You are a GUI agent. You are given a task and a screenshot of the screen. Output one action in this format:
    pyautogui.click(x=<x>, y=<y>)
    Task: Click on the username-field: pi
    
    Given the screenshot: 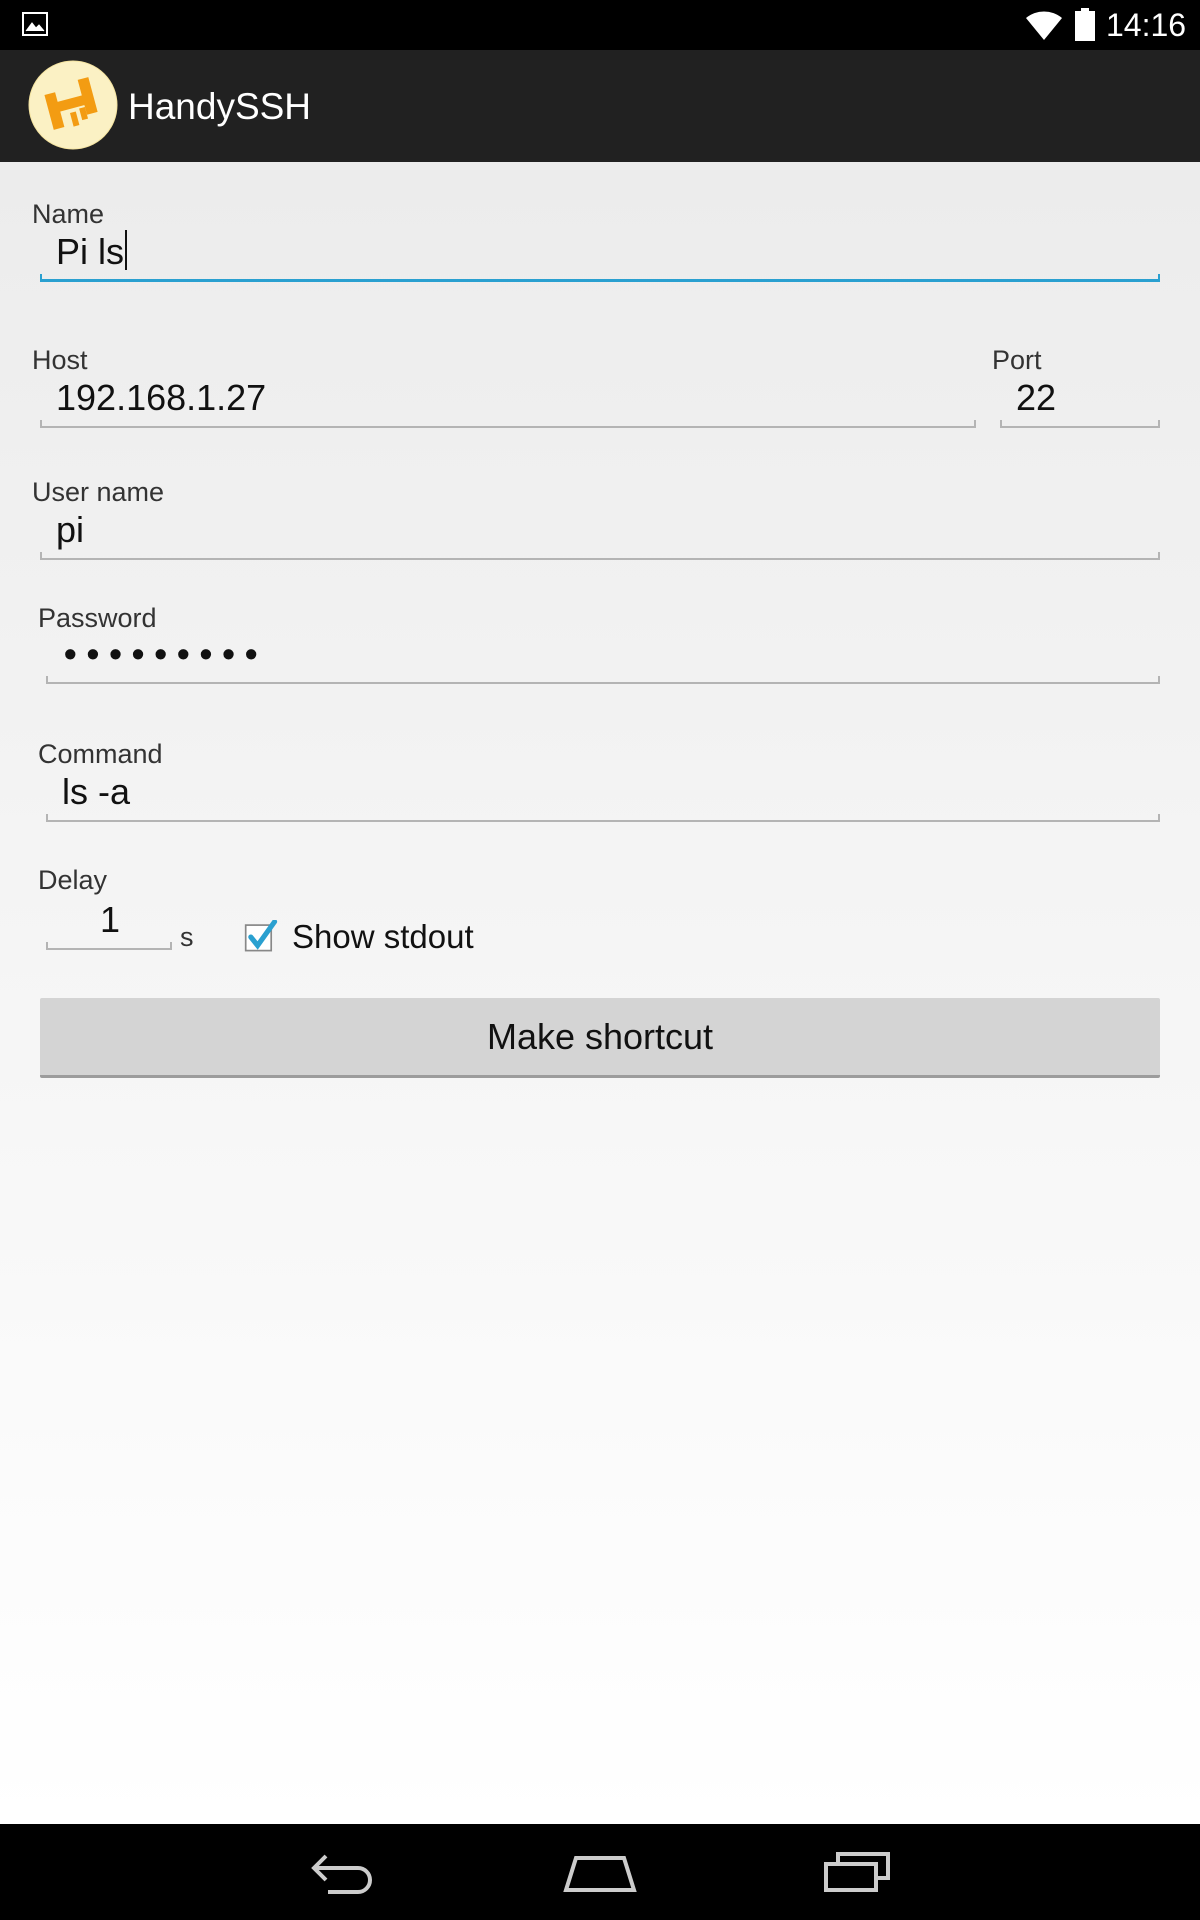 What is the action you would take?
    pyautogui.click(x=600, y=531)
    